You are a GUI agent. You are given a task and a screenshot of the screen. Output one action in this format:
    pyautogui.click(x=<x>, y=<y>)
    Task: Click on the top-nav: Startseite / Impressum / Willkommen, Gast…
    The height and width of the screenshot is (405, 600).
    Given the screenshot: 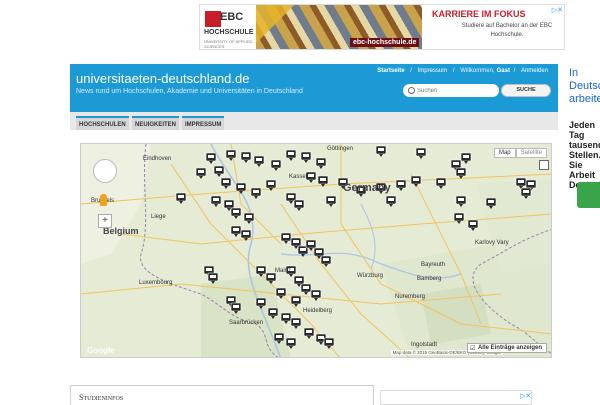 What is the action you would take?
    pyautogui.click(x=462, y=71)
    